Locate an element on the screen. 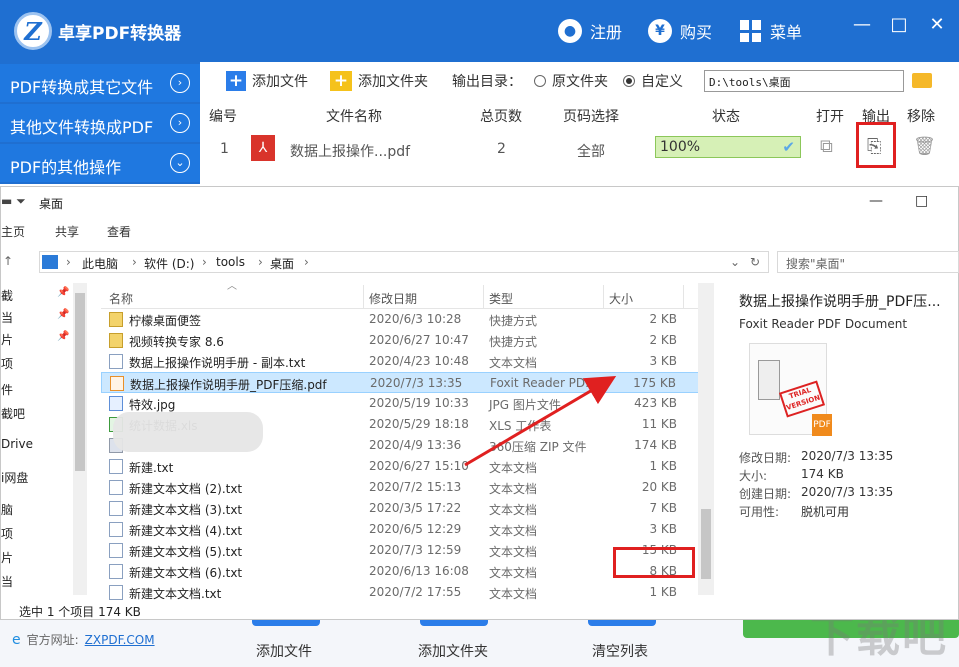  check-icon: ✔ is located at coordinates (788, 147).